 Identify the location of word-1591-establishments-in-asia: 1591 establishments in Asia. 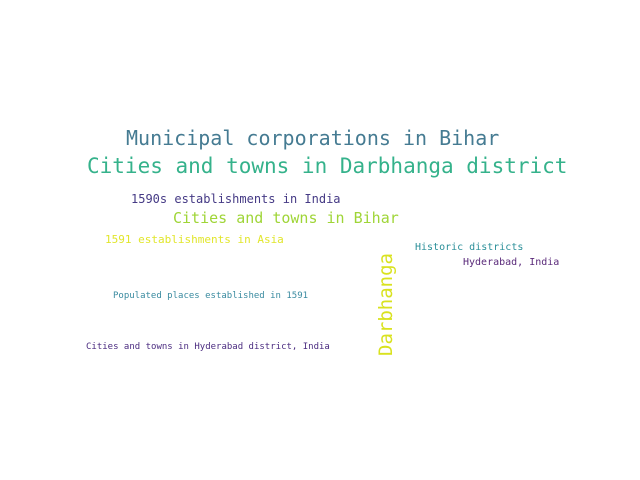
(194, 239).